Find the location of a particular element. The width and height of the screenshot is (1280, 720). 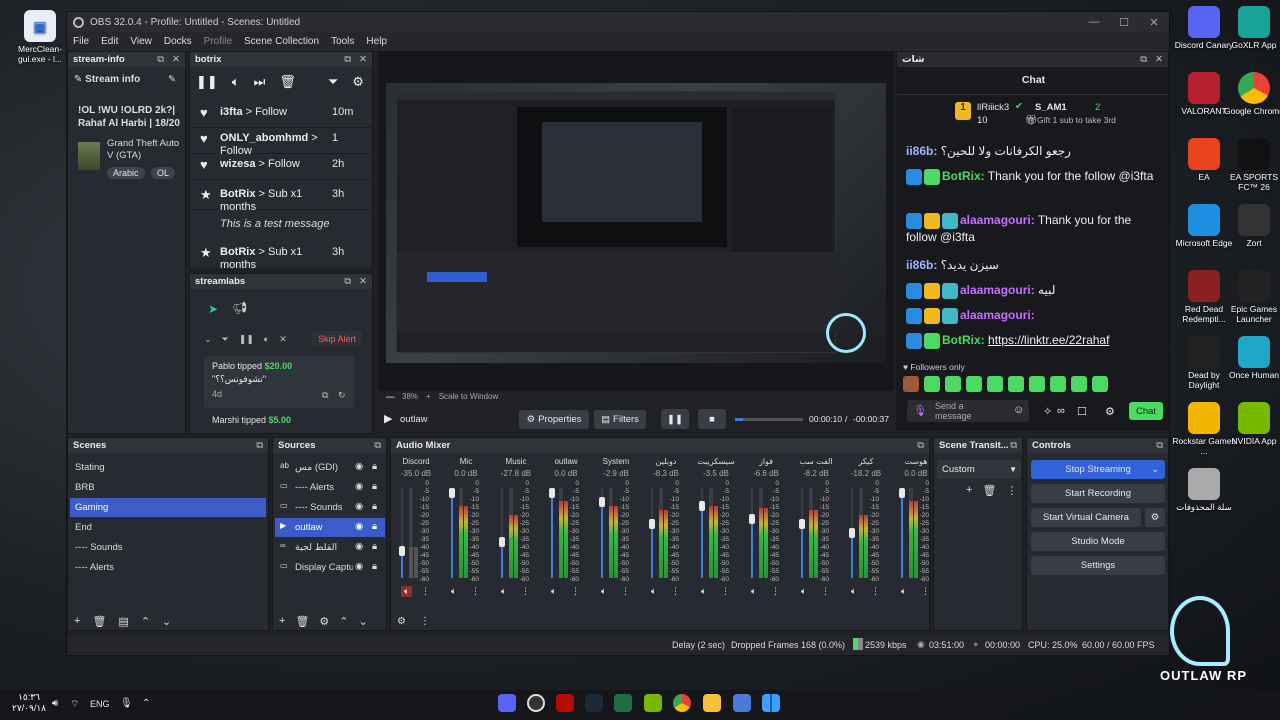

botrix-event: ♥ wizesa > Follow 2h is located at coordinates (281, 168).